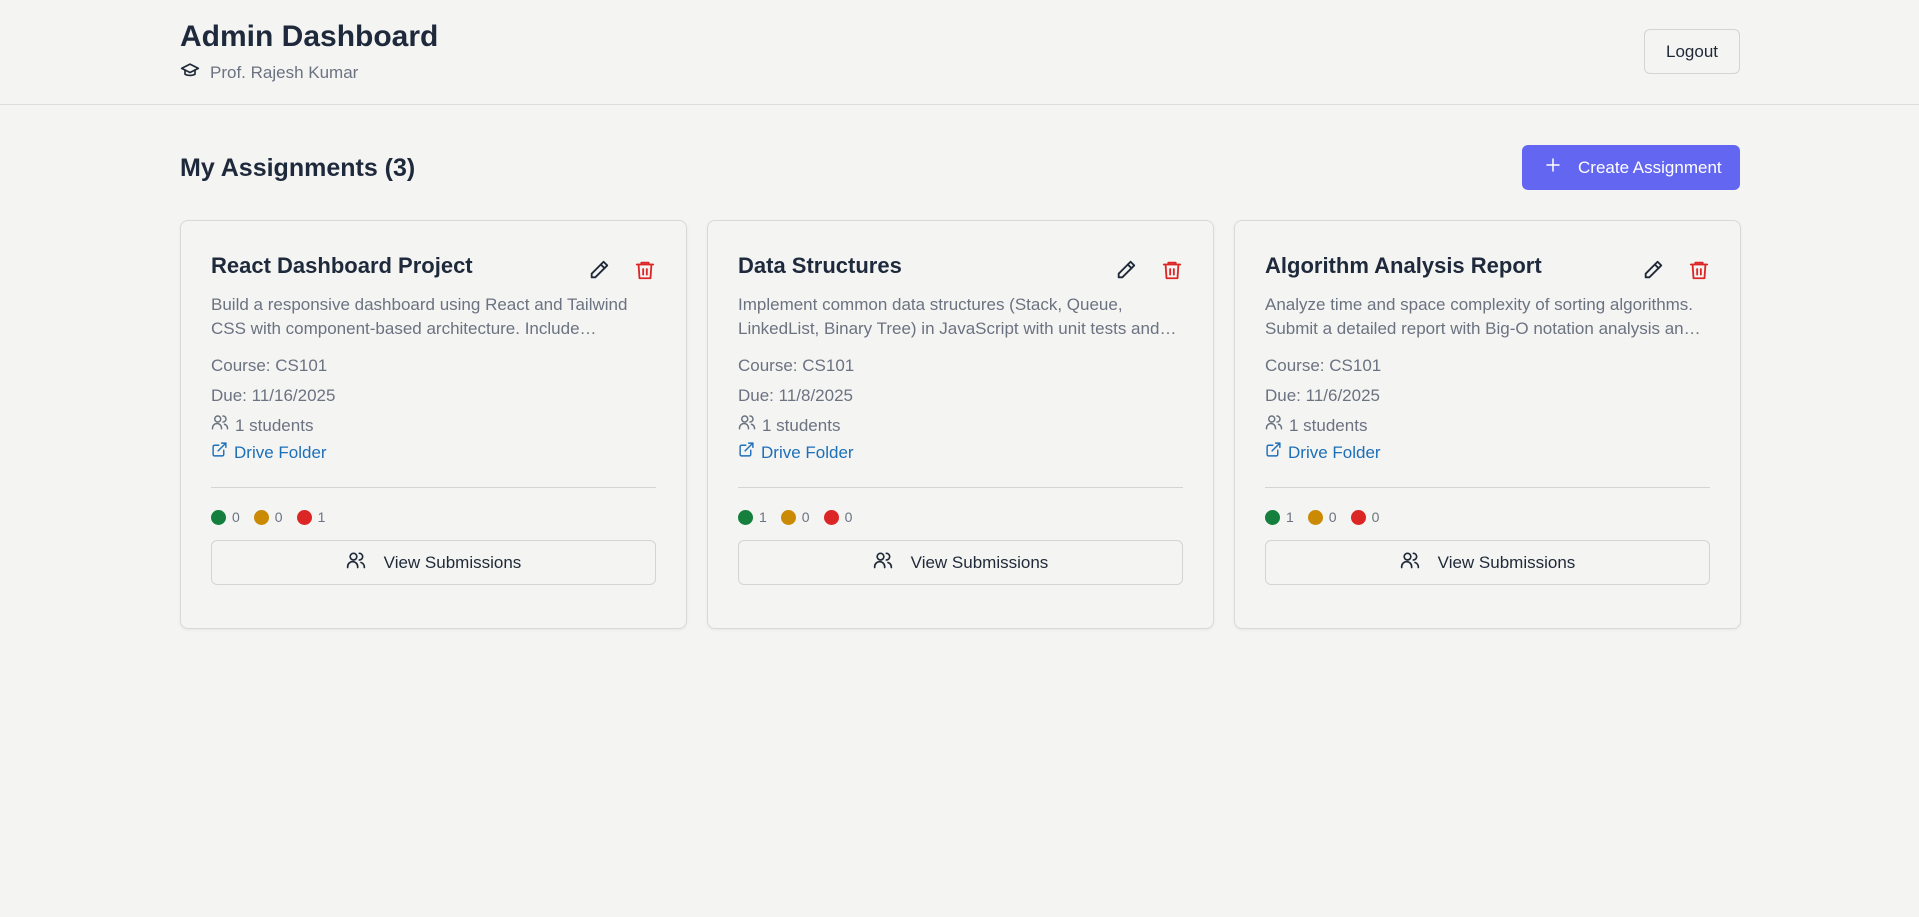  What do you see at coordinates (284, 72) in the screenshot?
I see `user-name: Prof. Rajesh Kumar` at bounding box center [284, 72].